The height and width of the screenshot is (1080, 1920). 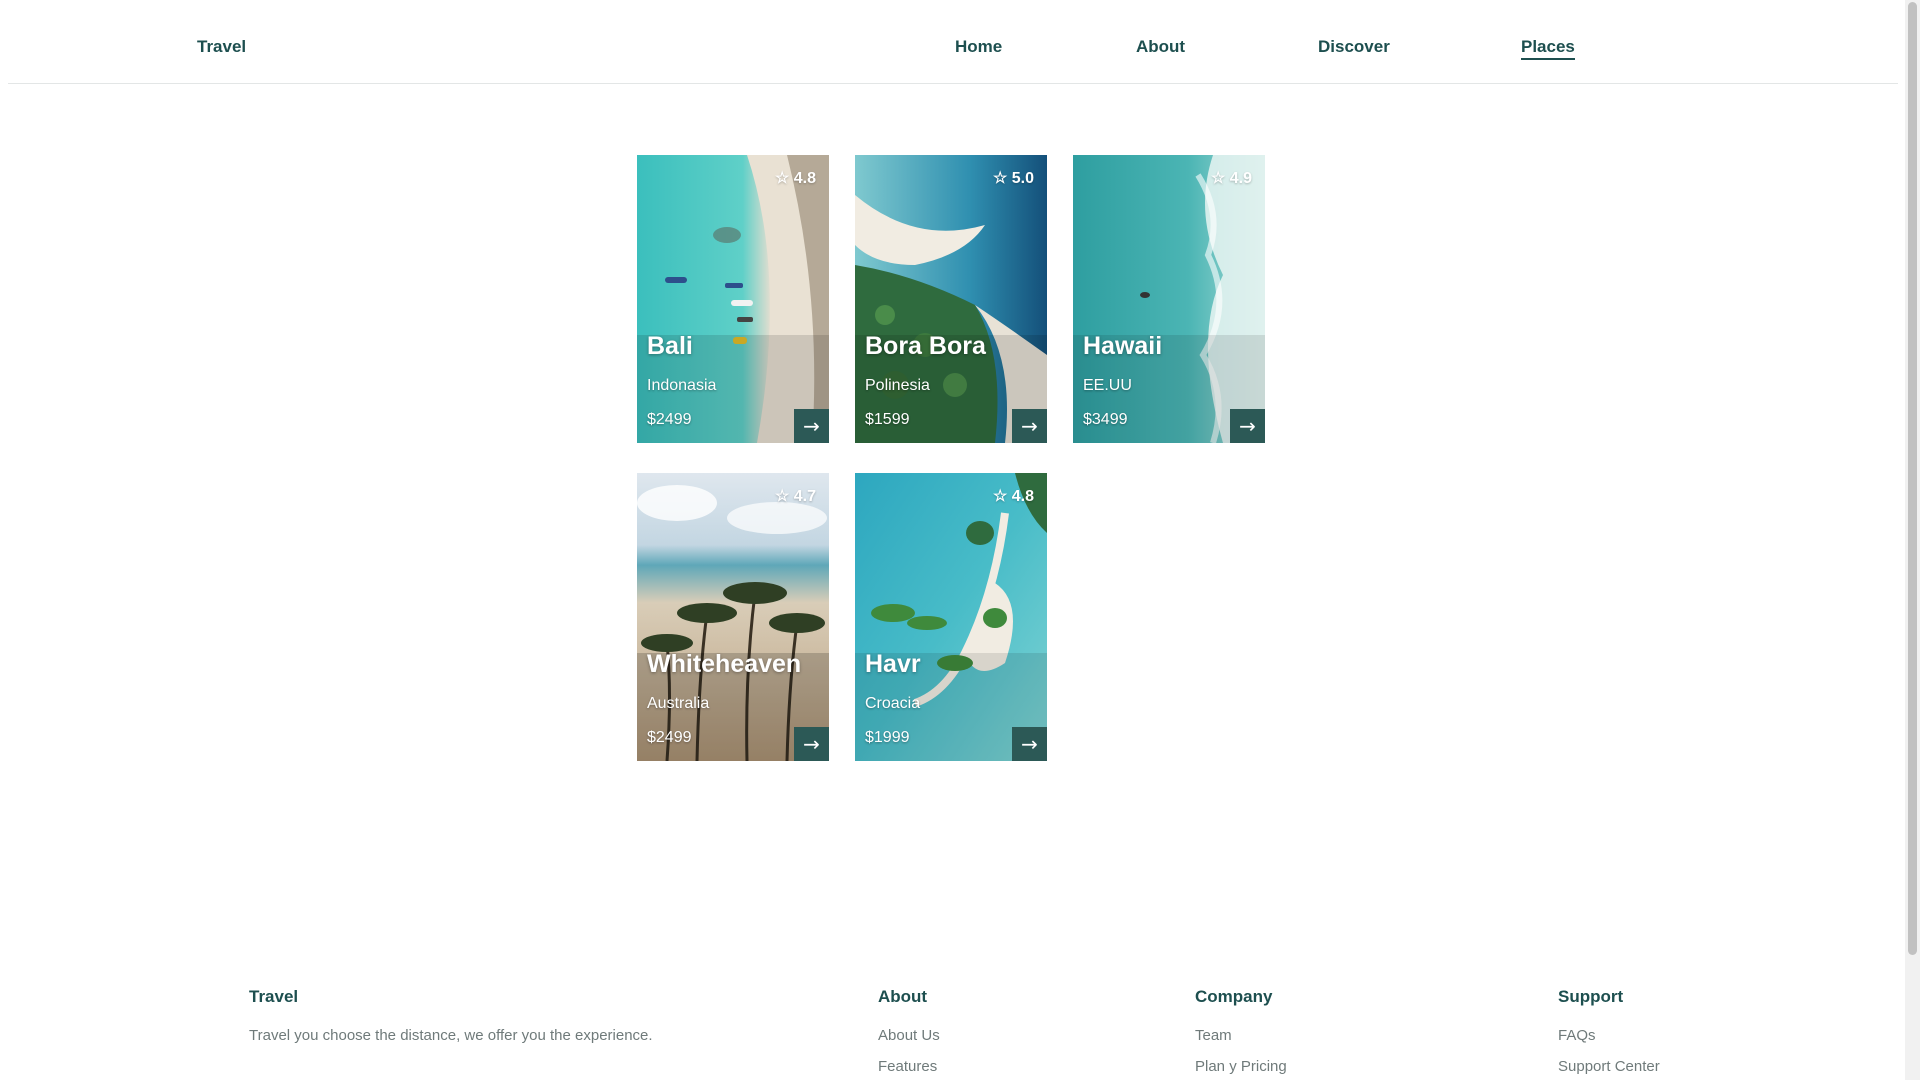 What do you see at coordinates (1591, 996) in the screenshot?
I see `footer-support-title: Support` at bounding box center [1591, 996].